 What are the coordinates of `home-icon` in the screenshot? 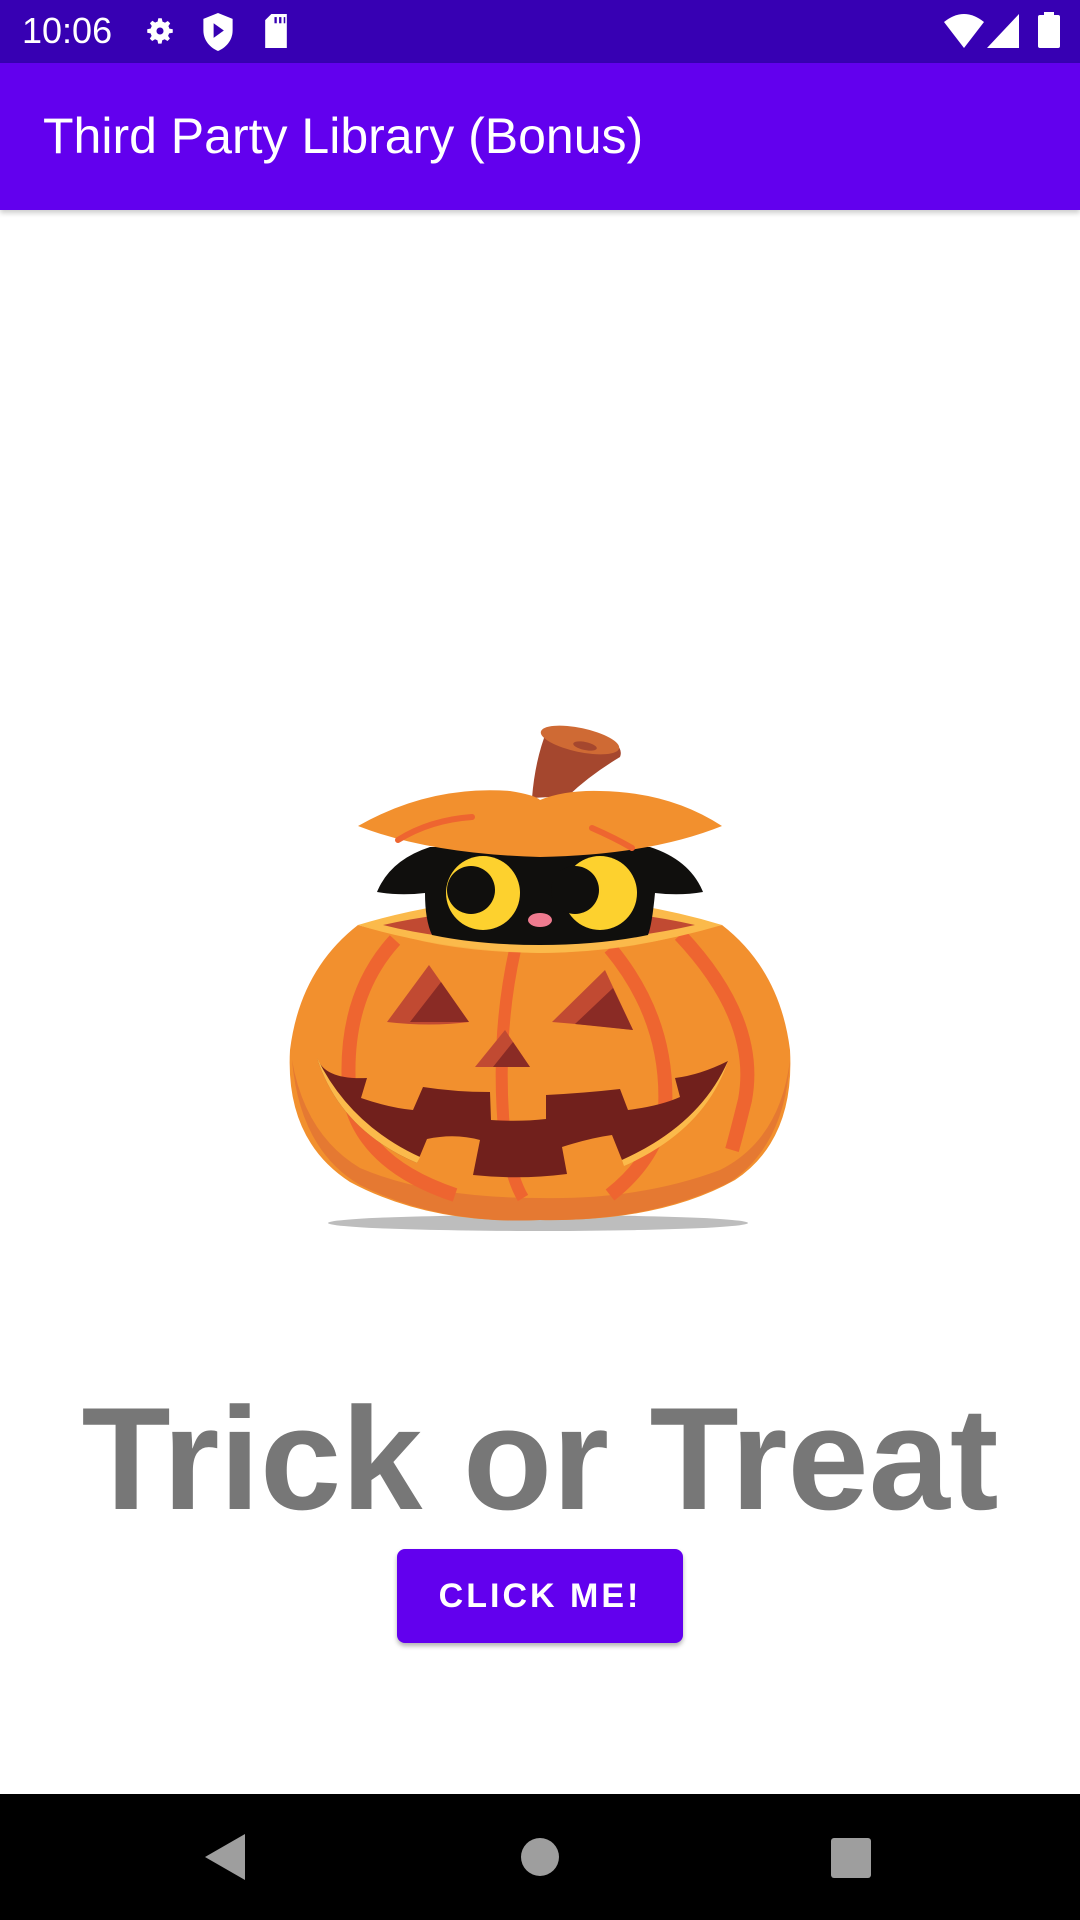 It's located at (540, 1857).